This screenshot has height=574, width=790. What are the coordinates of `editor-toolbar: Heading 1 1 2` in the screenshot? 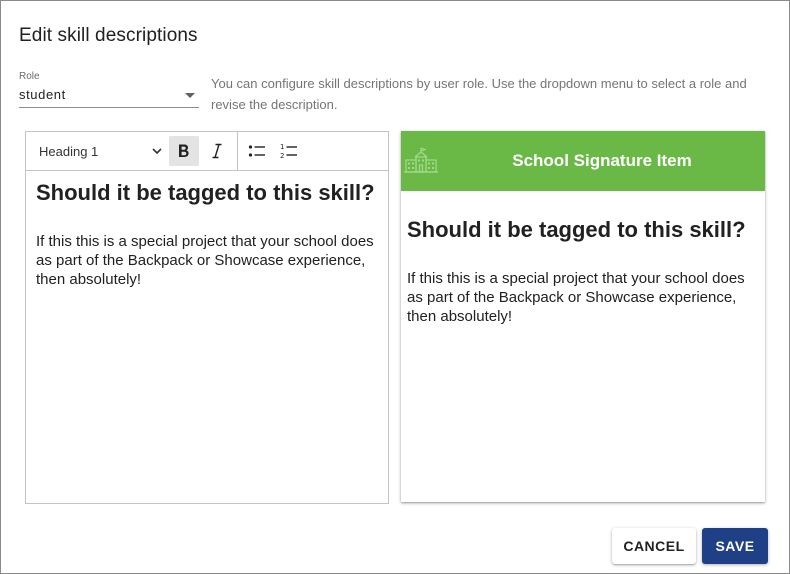 It's located at (207, 151).